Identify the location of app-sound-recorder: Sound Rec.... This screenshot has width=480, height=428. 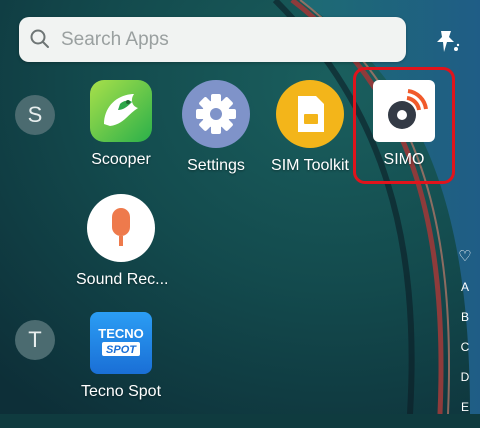
(122, 241).